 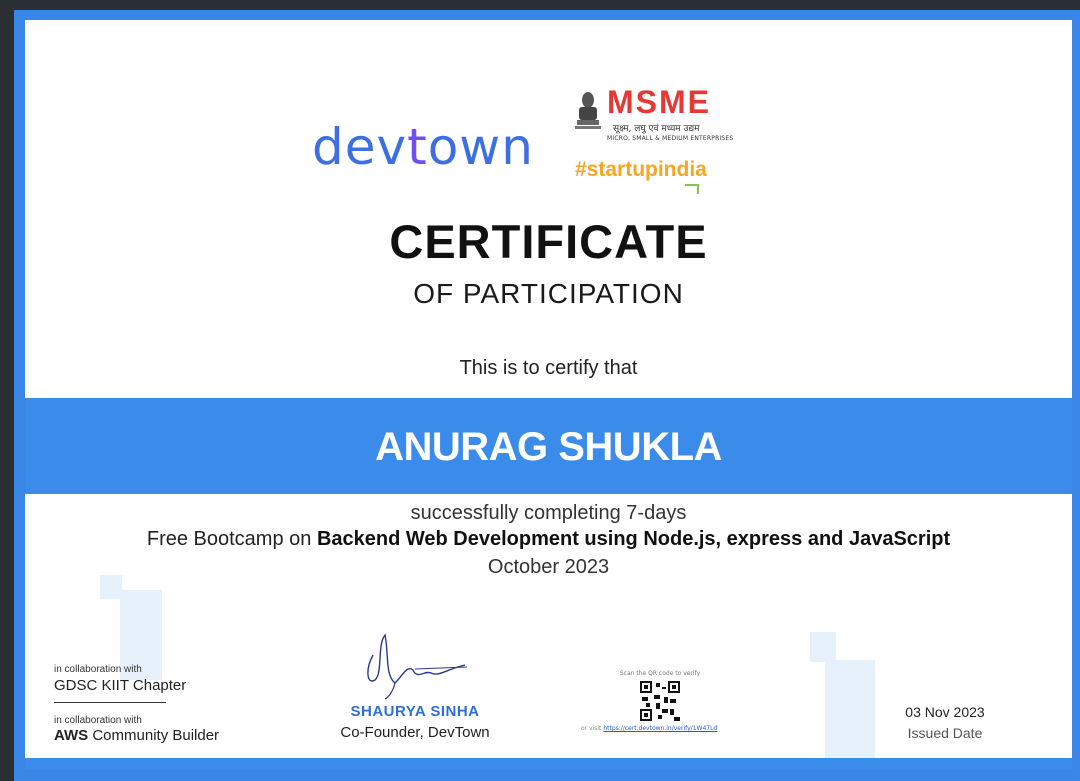 What do you see at coordinates (660, 728) in the screenshot?
I see `verify-link: https://cert.devtown.in/verify/1W47Ld` at bounding box center [660, 728].